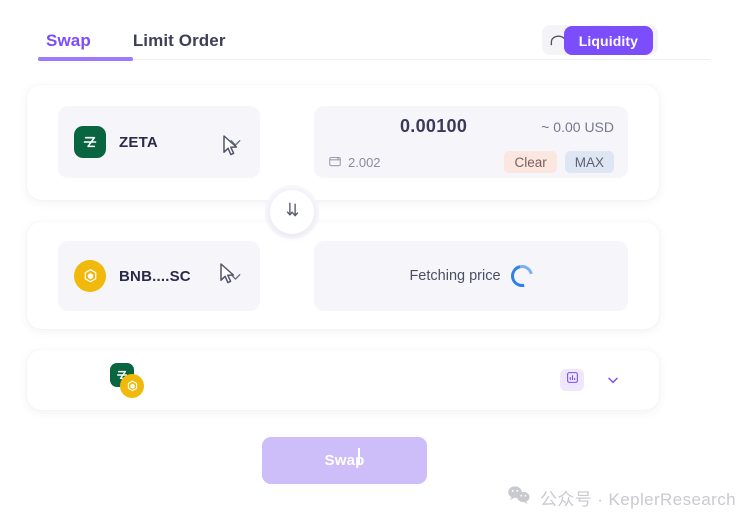  Describe the element at coordinates (159, 142) in the screenshot. I see `from-token-selector: ZETA` at that location.